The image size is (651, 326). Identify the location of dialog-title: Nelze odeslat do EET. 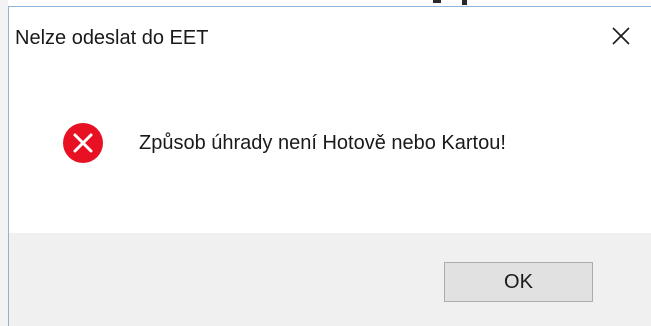
(112, 38).